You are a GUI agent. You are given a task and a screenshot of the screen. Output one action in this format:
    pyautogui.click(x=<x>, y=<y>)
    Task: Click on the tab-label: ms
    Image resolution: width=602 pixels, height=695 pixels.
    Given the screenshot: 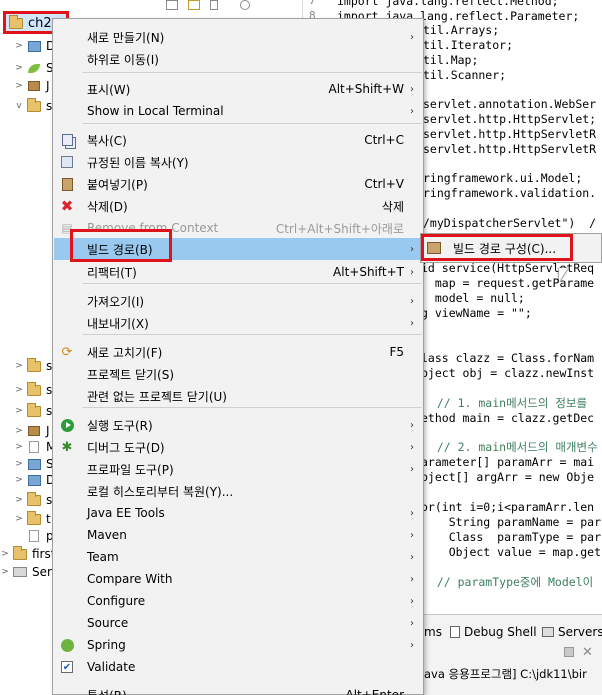 What is the action you would take?
    pyautogui.click(x=433, y=632)
    